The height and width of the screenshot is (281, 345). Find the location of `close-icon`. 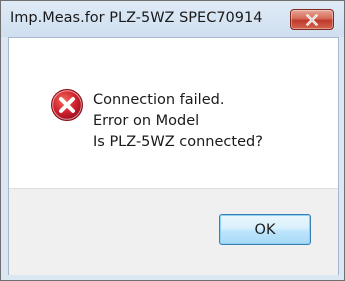

close-icon is located at coordinates (312, 20).